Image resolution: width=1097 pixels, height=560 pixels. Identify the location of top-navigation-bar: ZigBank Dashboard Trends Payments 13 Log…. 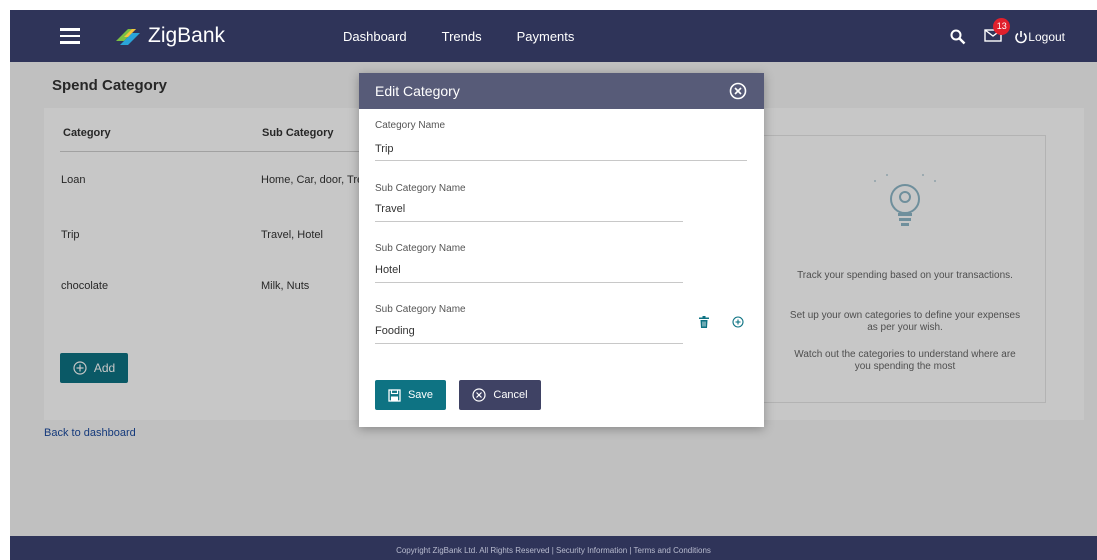
(553, 36).